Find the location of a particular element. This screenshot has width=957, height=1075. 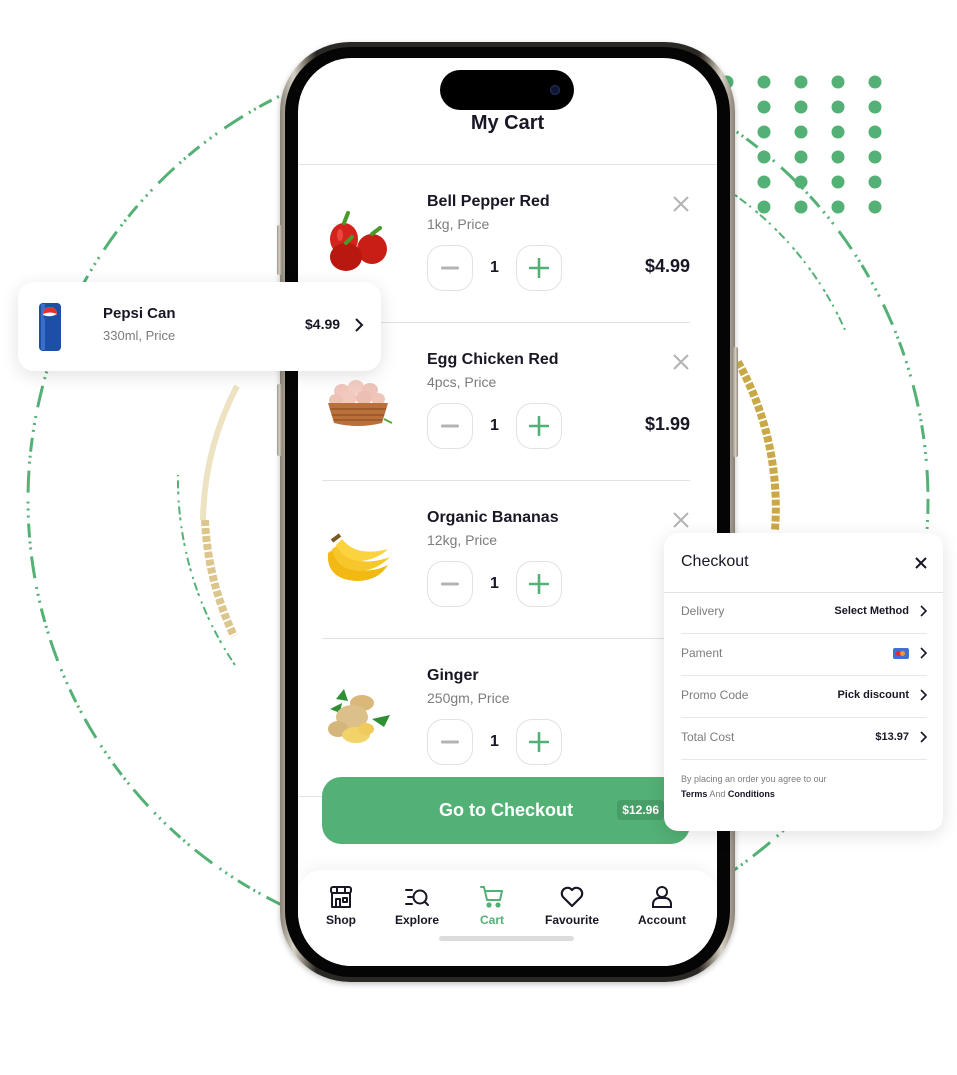

terms-link: Terms is located at coordinates (694, 794).